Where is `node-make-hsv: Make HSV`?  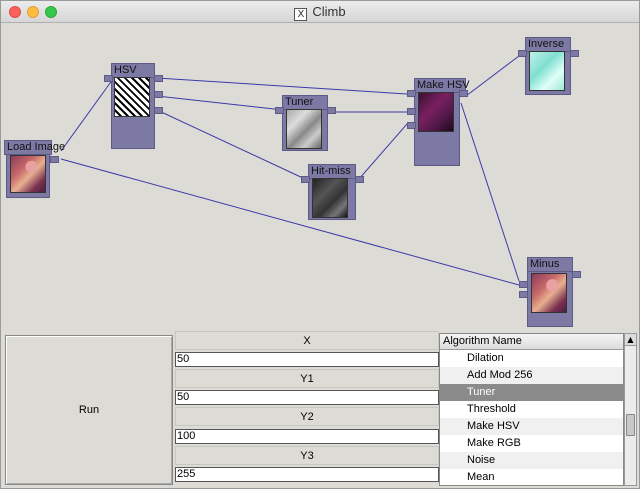 node-make-hsv: Make HSV is located at coordinates (440, 123).